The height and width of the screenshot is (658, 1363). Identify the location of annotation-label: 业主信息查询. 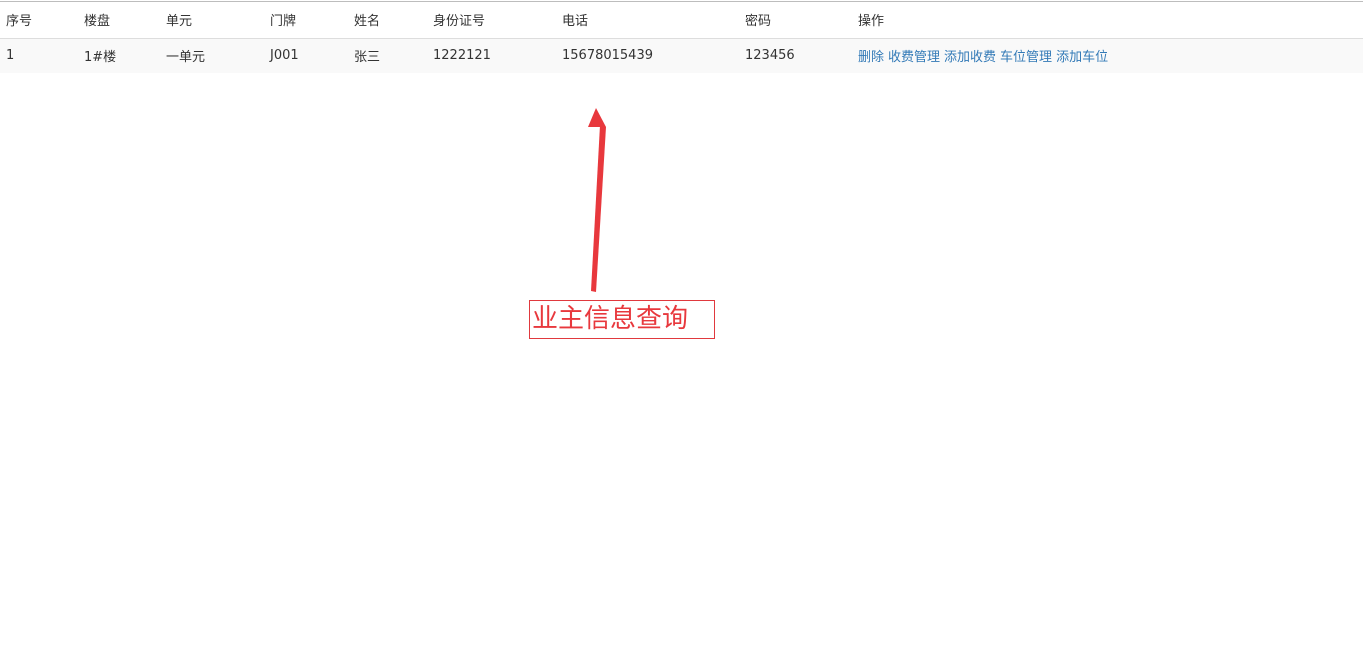
(622, 319).